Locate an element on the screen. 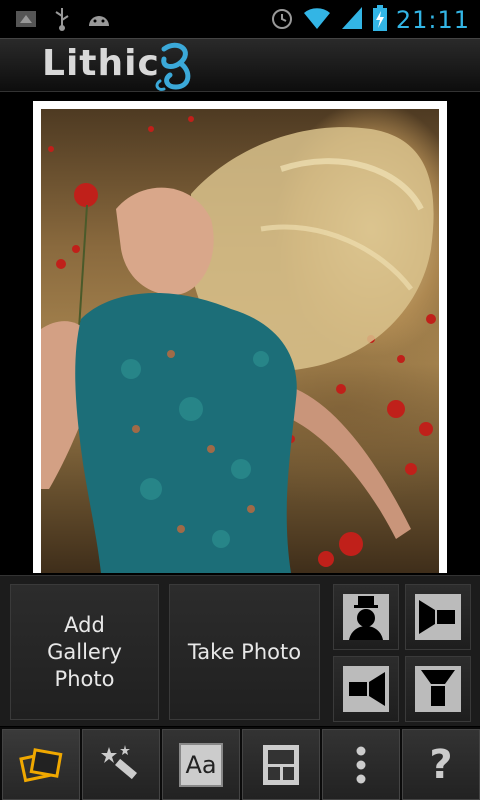 This screenshot has width=480, height=800. magic-wand-icon is located at coordinates (119, 761).